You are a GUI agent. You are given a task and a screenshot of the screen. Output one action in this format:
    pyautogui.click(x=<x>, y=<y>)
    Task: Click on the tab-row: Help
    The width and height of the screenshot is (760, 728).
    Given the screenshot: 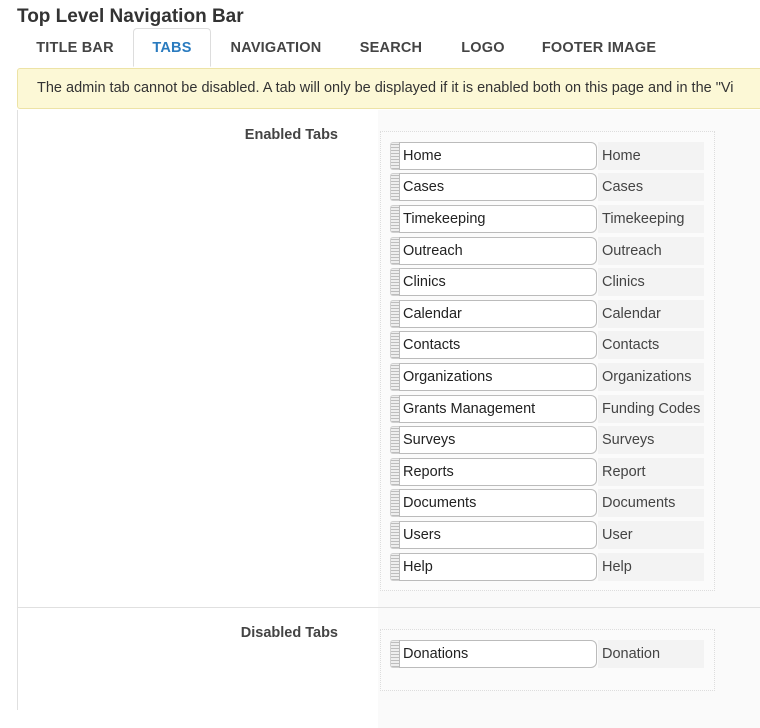 What is the action you would take?
    pyautogui.click(x=547, y=567)
    